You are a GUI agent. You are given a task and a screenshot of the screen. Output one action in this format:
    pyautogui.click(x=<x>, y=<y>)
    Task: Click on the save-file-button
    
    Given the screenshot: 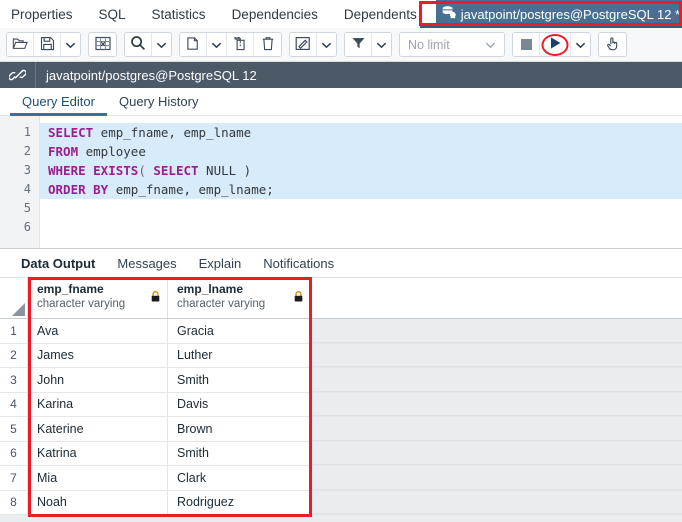 What is the action you would take?
    pyautogui.click(x=47, y=44)
    